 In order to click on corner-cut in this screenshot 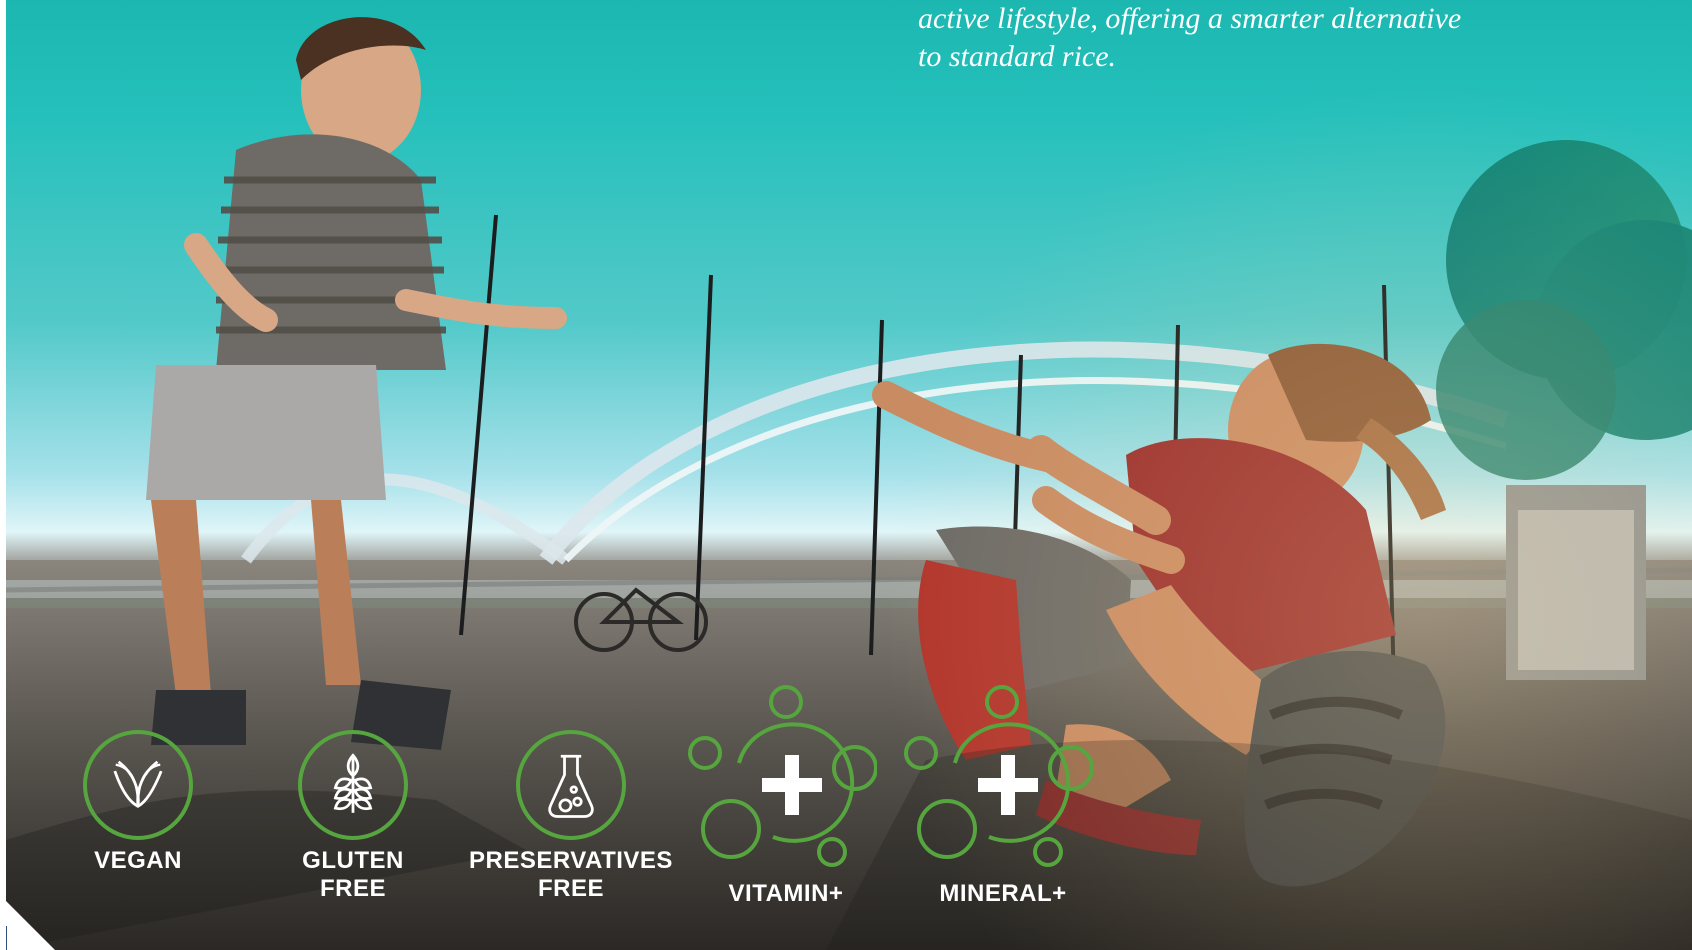, I will do `click(27, 922)`.